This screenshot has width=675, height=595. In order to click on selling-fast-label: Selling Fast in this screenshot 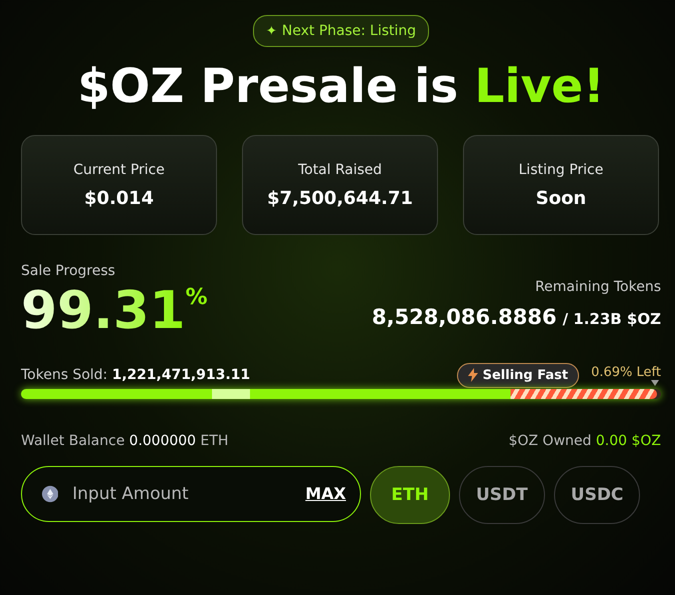, I will do `click(525, 375)`.